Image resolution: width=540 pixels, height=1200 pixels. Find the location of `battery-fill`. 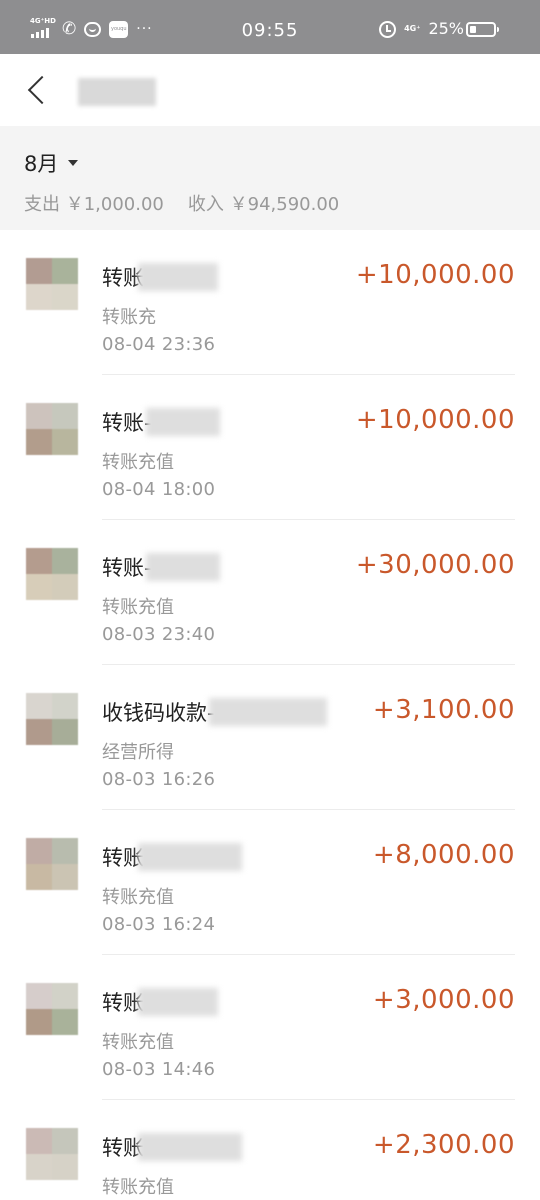

battery-fill is located at coordinates (473, 29).